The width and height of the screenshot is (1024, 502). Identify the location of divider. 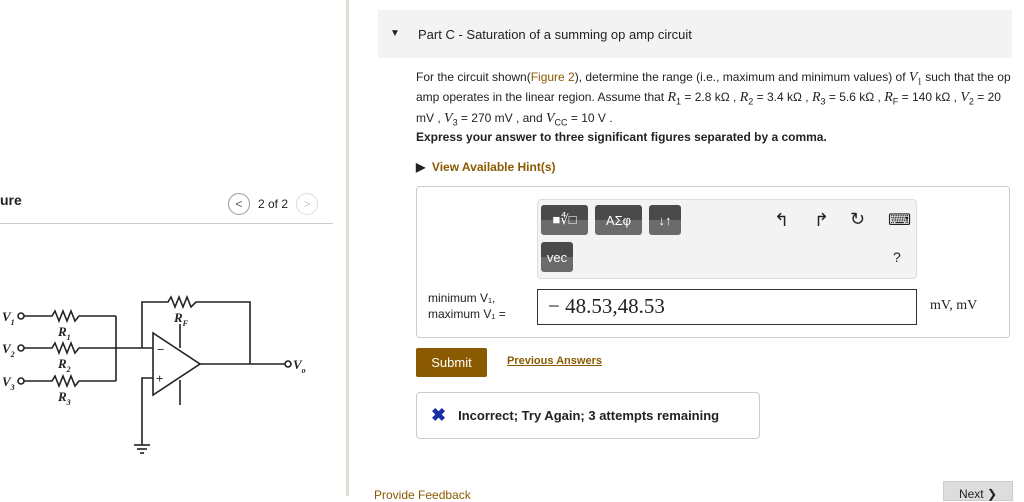
(166, 223).